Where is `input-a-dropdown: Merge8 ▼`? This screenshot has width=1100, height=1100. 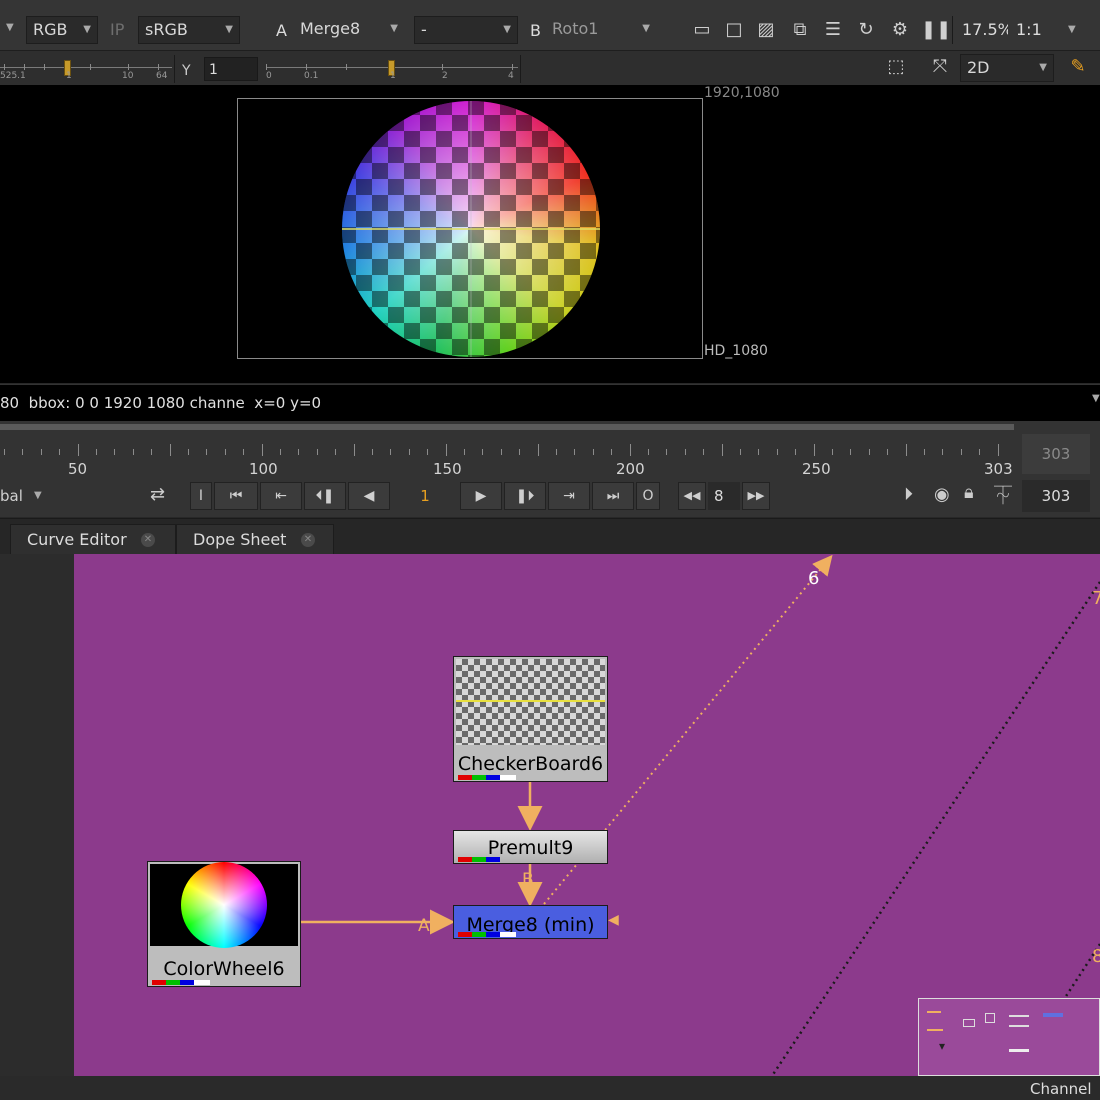 input-a-dropdown: Merge8 ▼ is located at coordinates (349, 30).